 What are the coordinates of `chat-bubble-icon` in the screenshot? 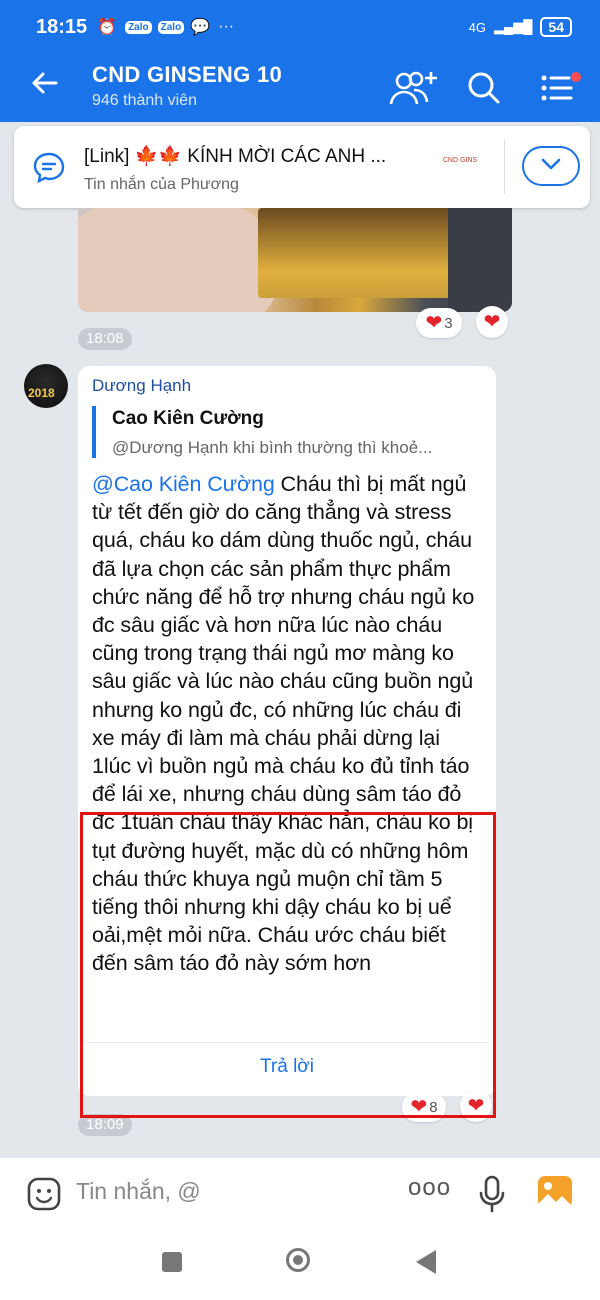 It's located at (49, 169).